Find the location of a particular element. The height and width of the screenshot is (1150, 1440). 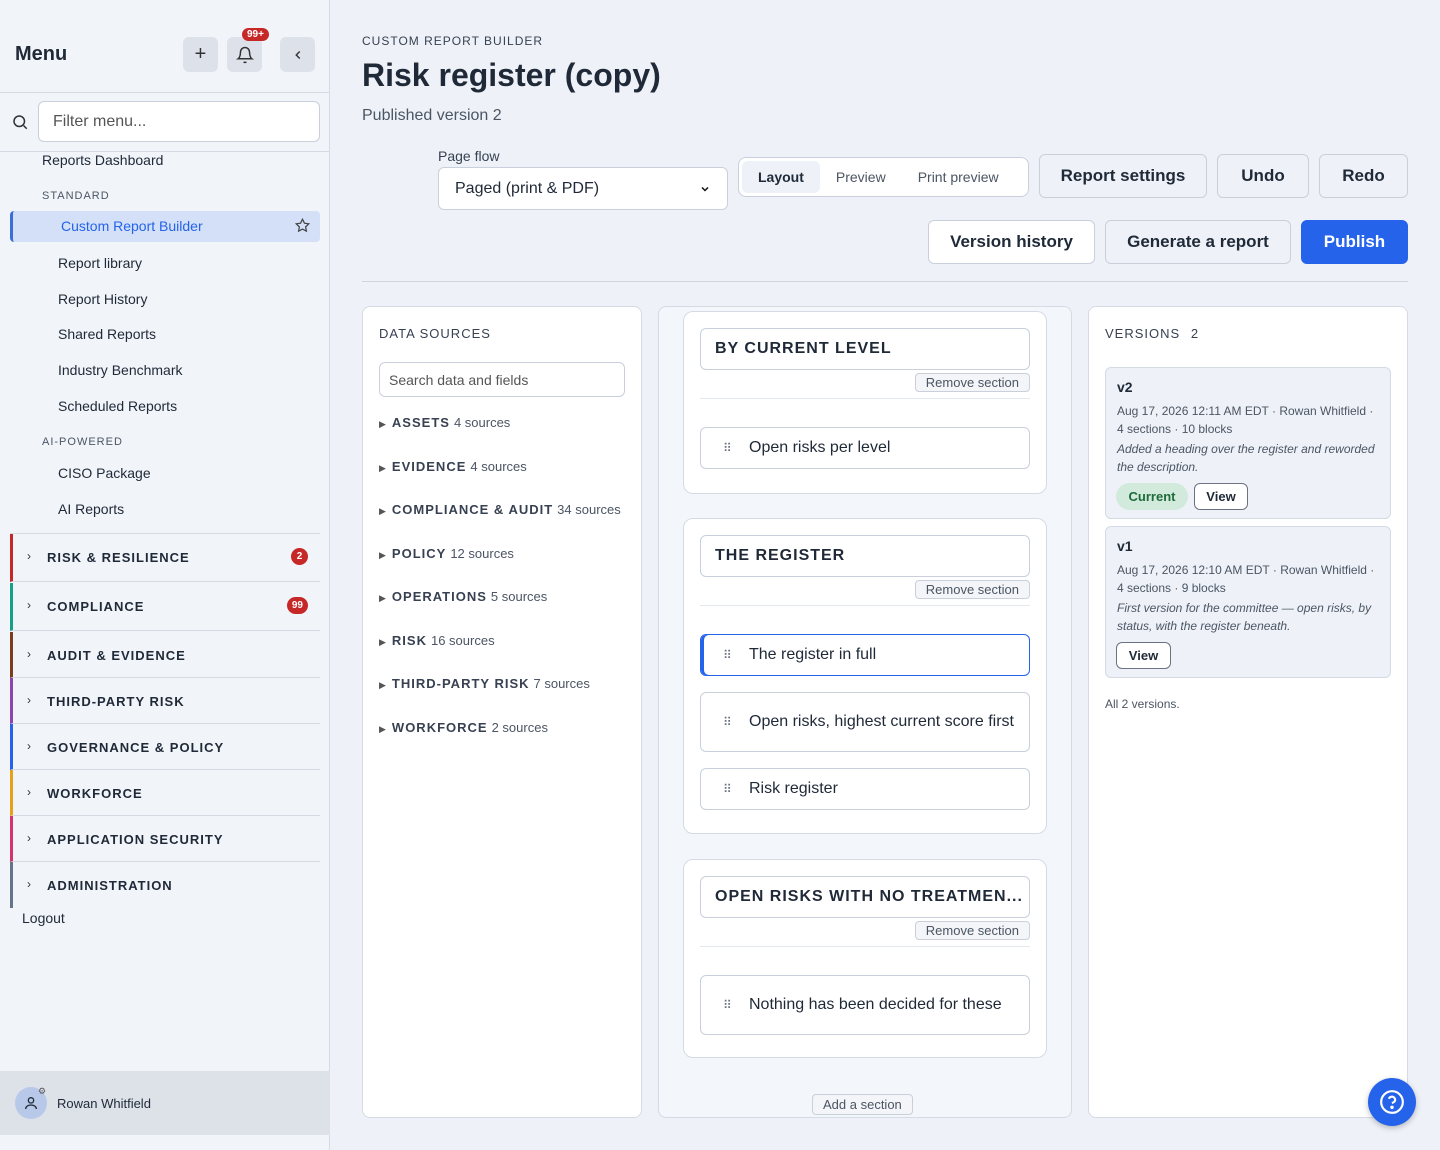

user-profile: ⚙ Rowan Whitfield is located at coordinates (165, 1103).